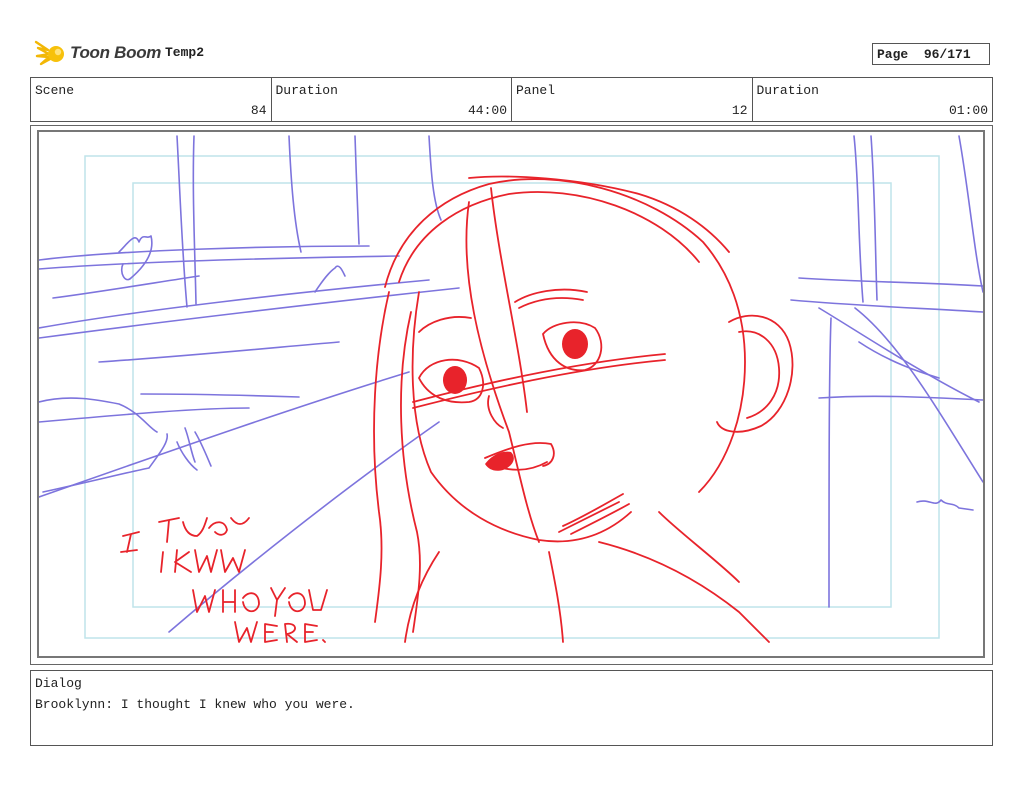 This screenshot has width=1024, height=793. What do you see at coordinates (116, 52) in the screenshot?
I see `logo-text: Toon Boom` at bounding box center [116, 52].